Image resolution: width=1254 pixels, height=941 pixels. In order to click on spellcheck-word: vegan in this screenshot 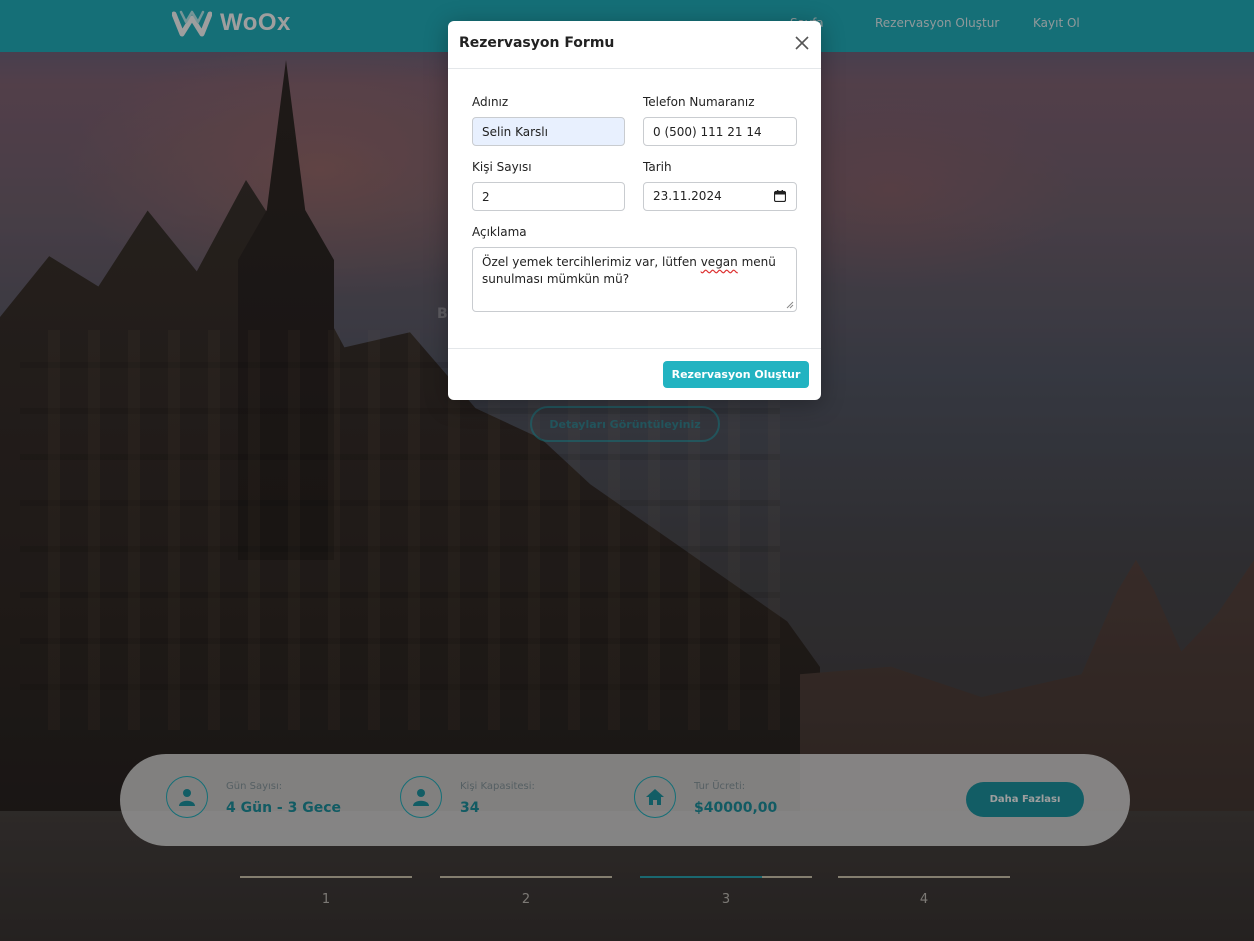, I will do `click(719, 262)`.